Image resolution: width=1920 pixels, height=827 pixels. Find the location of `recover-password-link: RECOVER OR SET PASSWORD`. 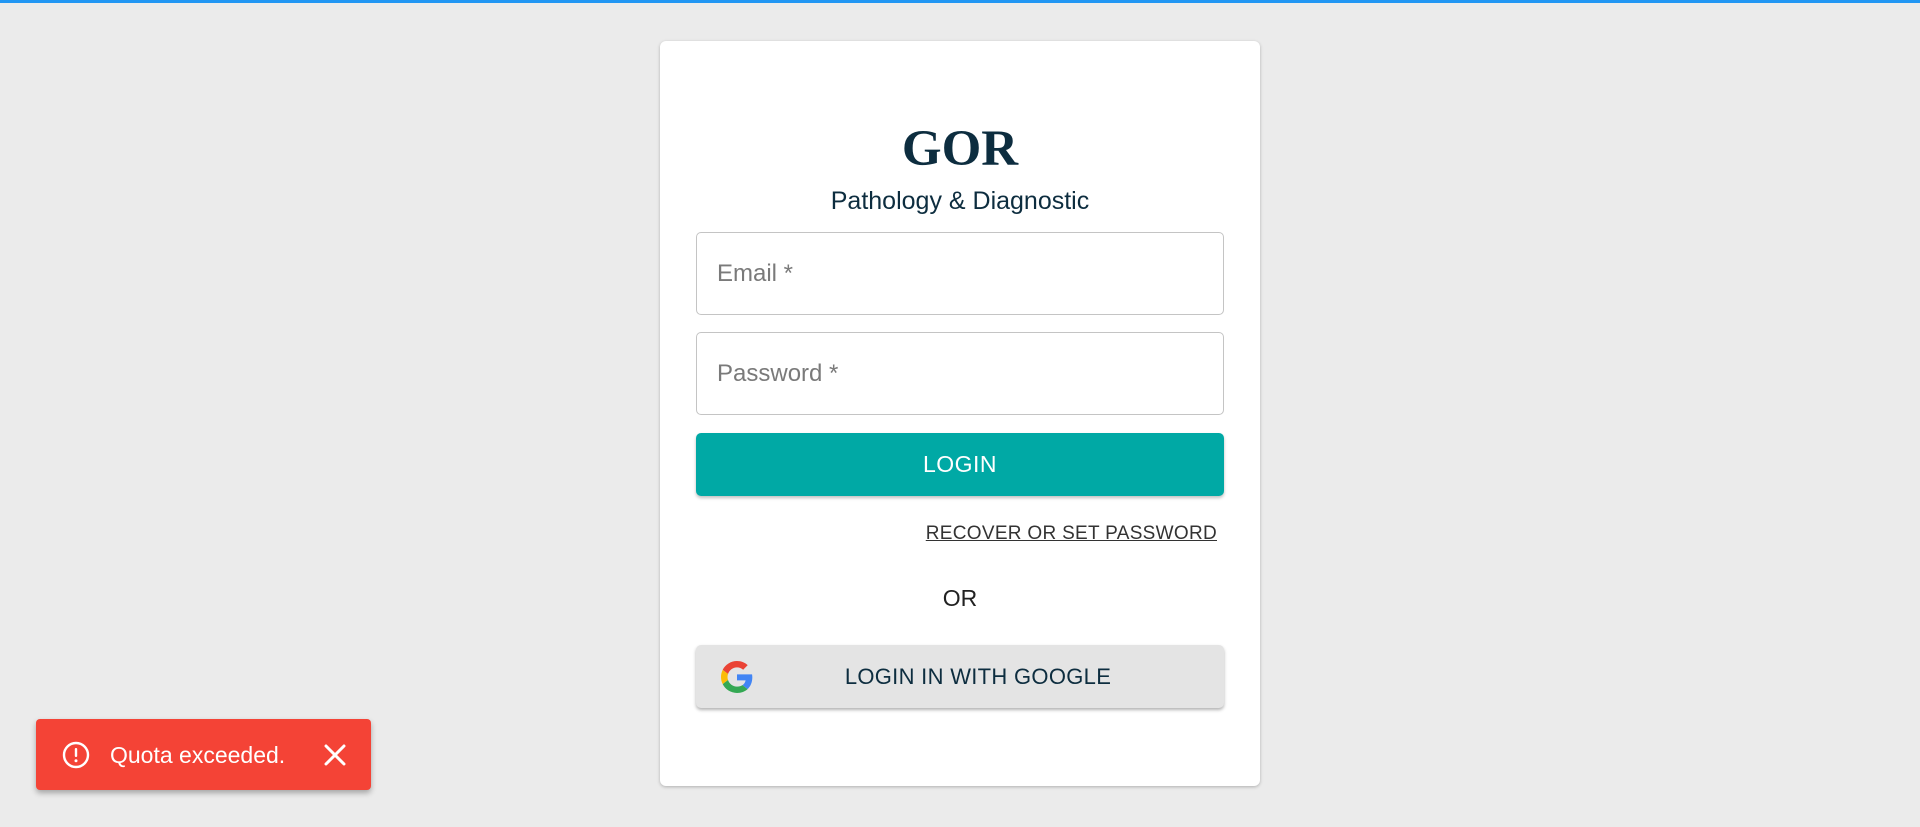

recover-password-link: RECOVER OR SET PASSWORD is located at coordinates (1071, 534).